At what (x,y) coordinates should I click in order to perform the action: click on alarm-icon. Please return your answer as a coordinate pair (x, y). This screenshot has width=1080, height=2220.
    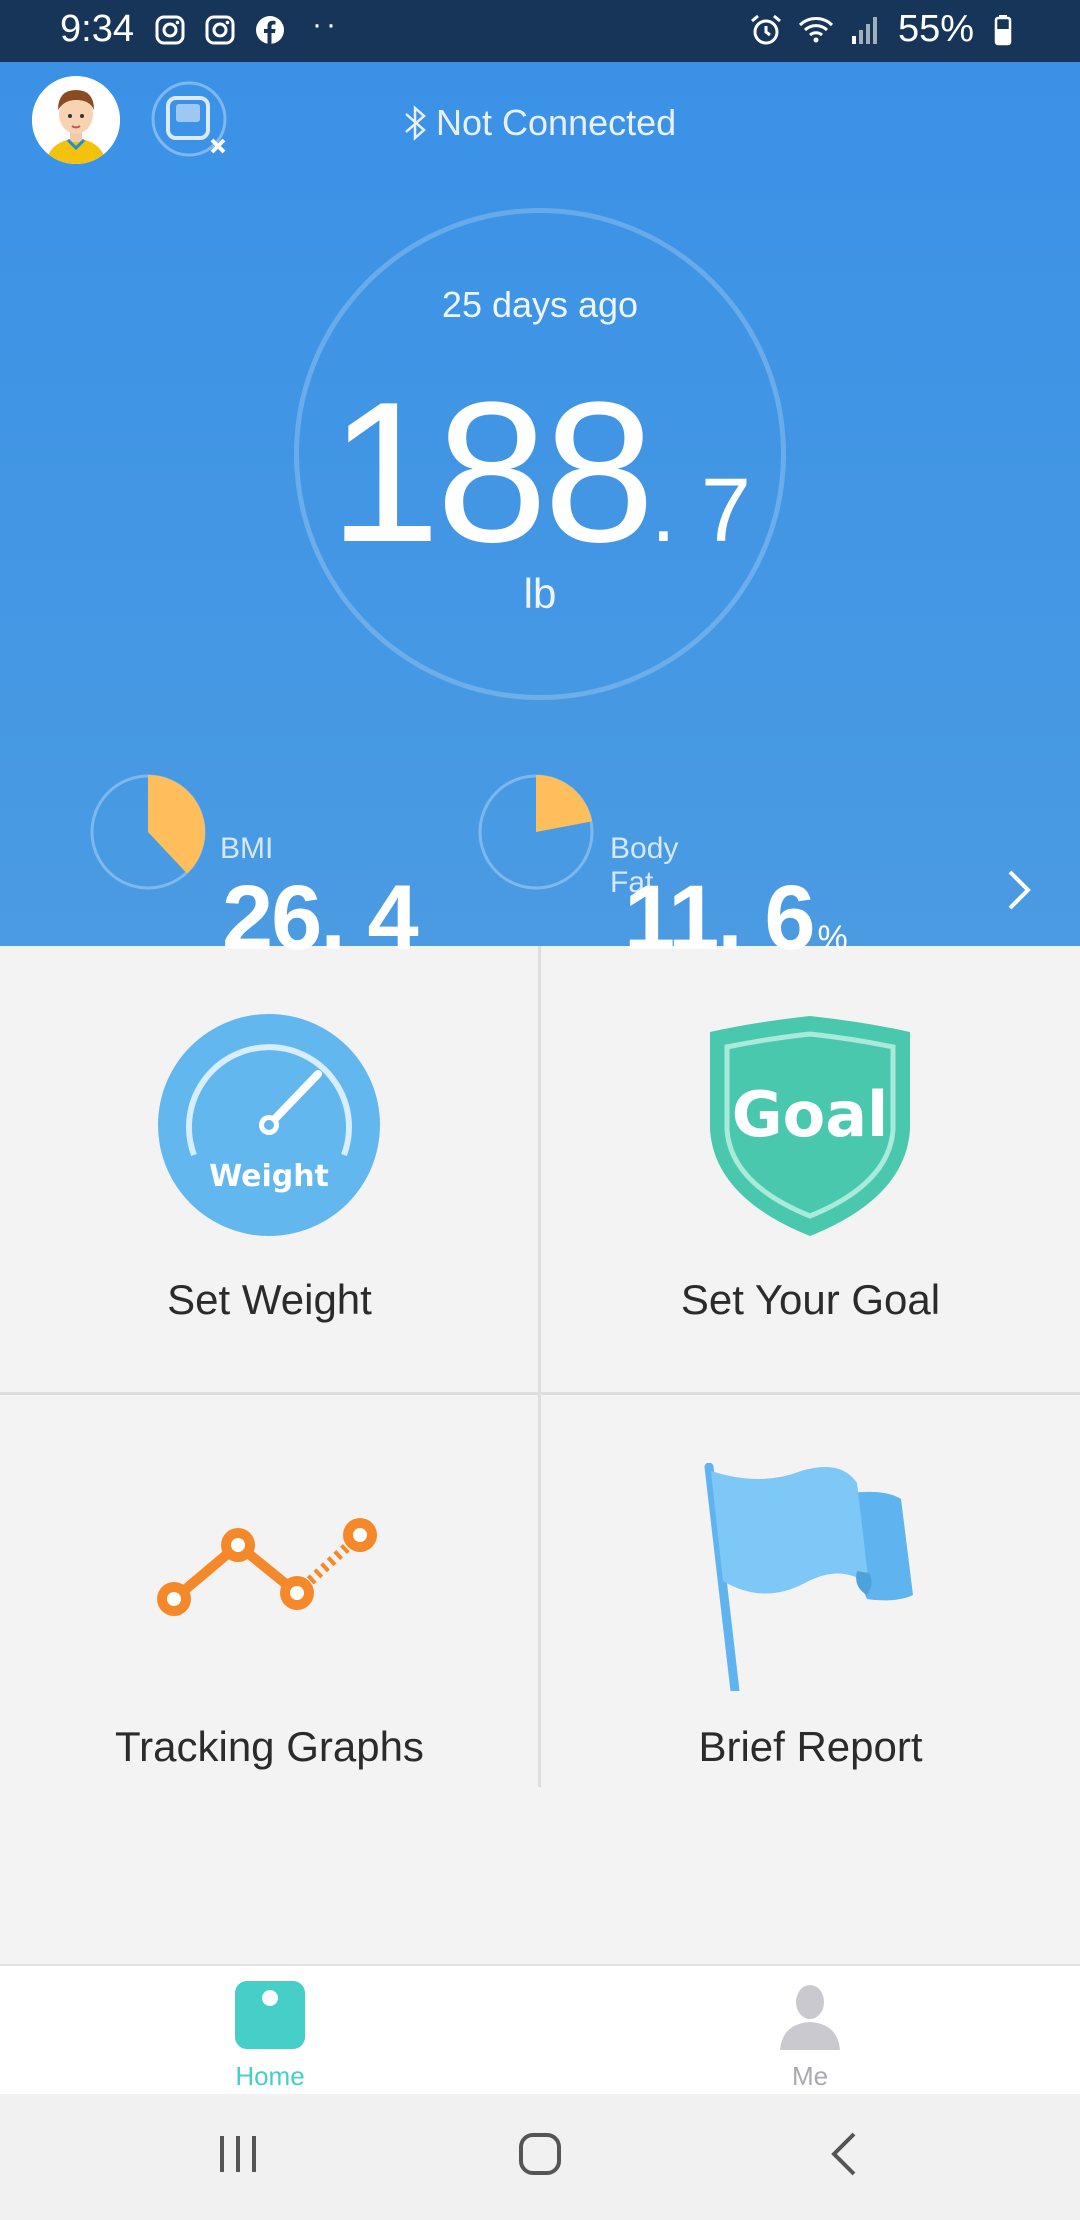
    Looking at the image, I should click on (765, 29).